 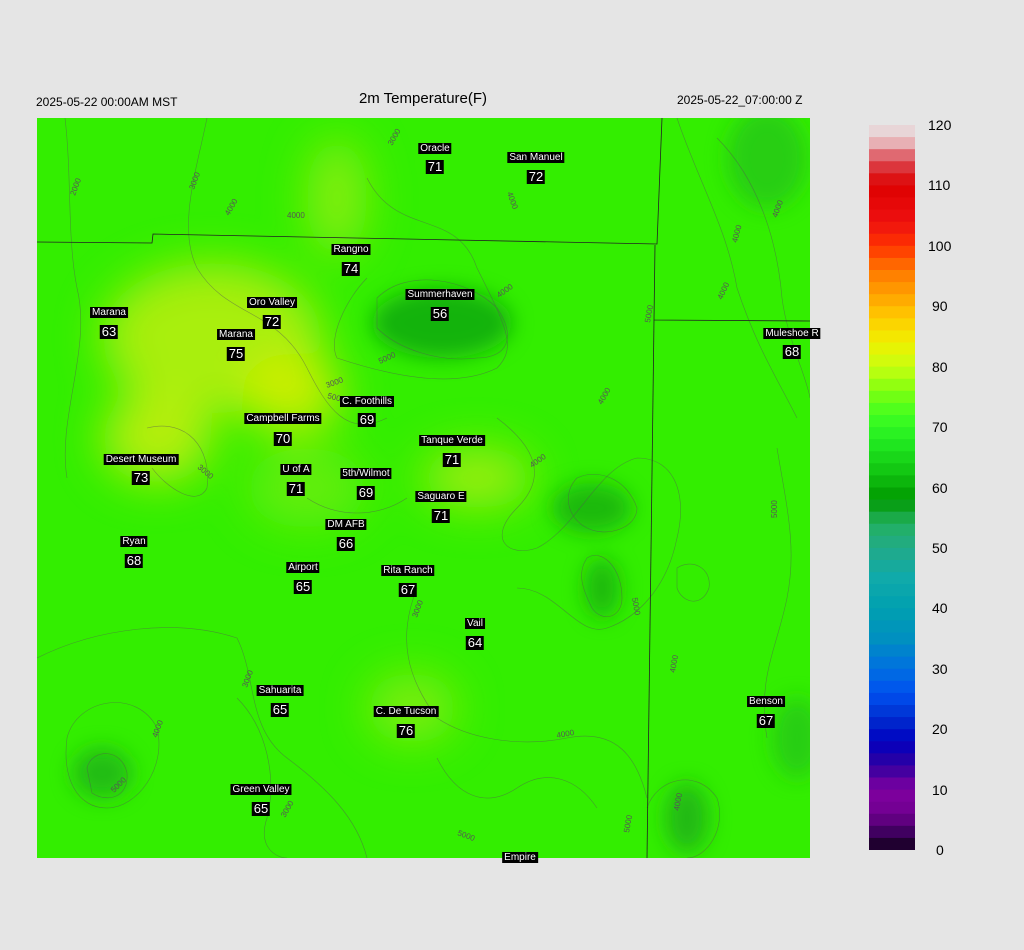 What do you see at coordinates (740, 100) in the screenshot?
I see `valid-time-utc: 2025-05-22_07:00:00 Z` at bounding box center [740, 100].